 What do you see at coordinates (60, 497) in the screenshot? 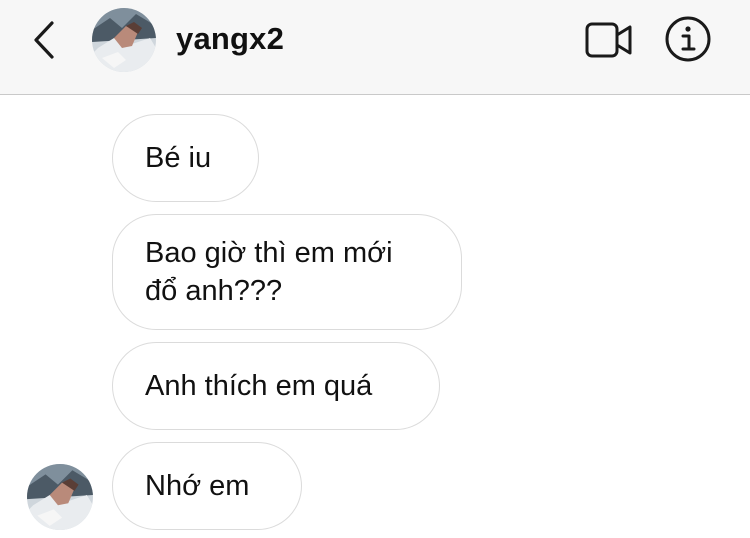
I see `sender-avatar` at bounding box center [60, 497].